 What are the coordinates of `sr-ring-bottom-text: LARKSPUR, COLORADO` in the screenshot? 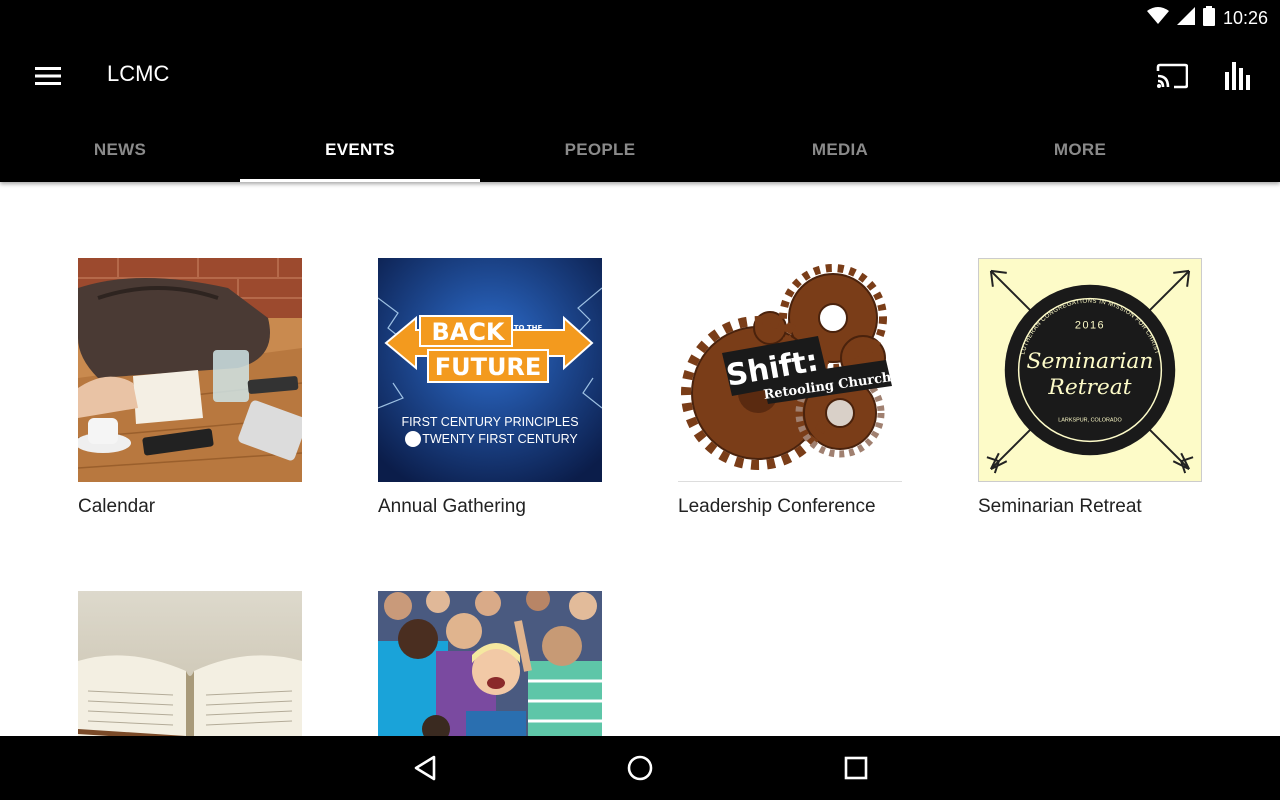 It's located at (1089, 421).